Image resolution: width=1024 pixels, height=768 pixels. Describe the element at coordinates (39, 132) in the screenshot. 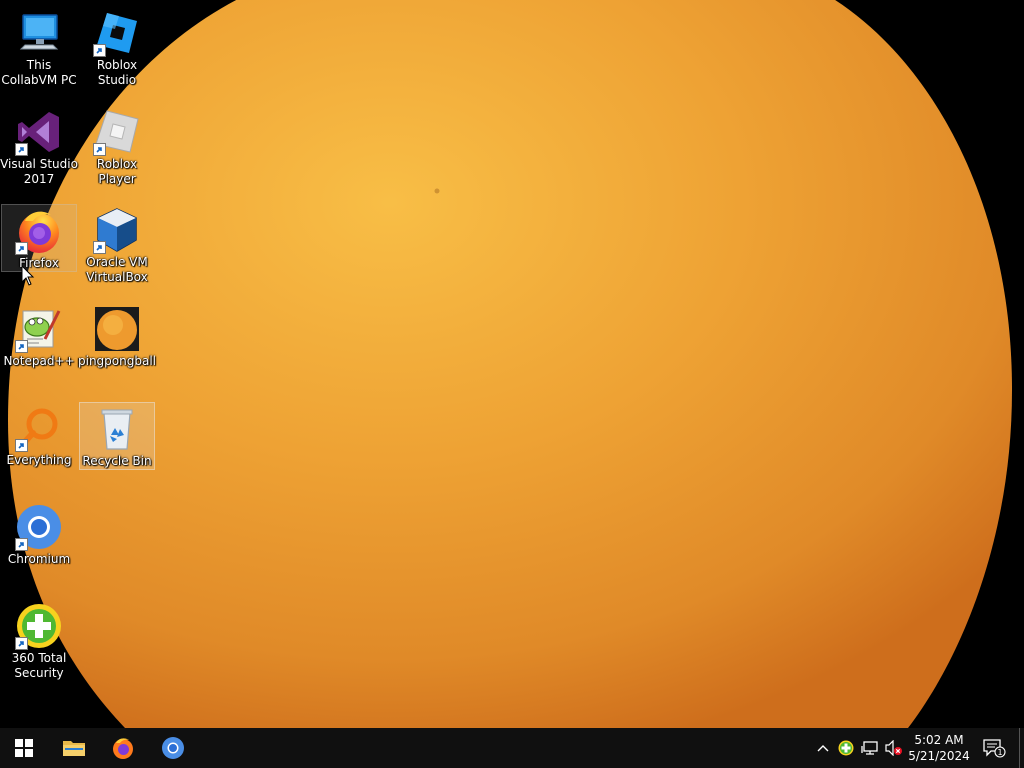

I see `visual-studio-icon` at that location.